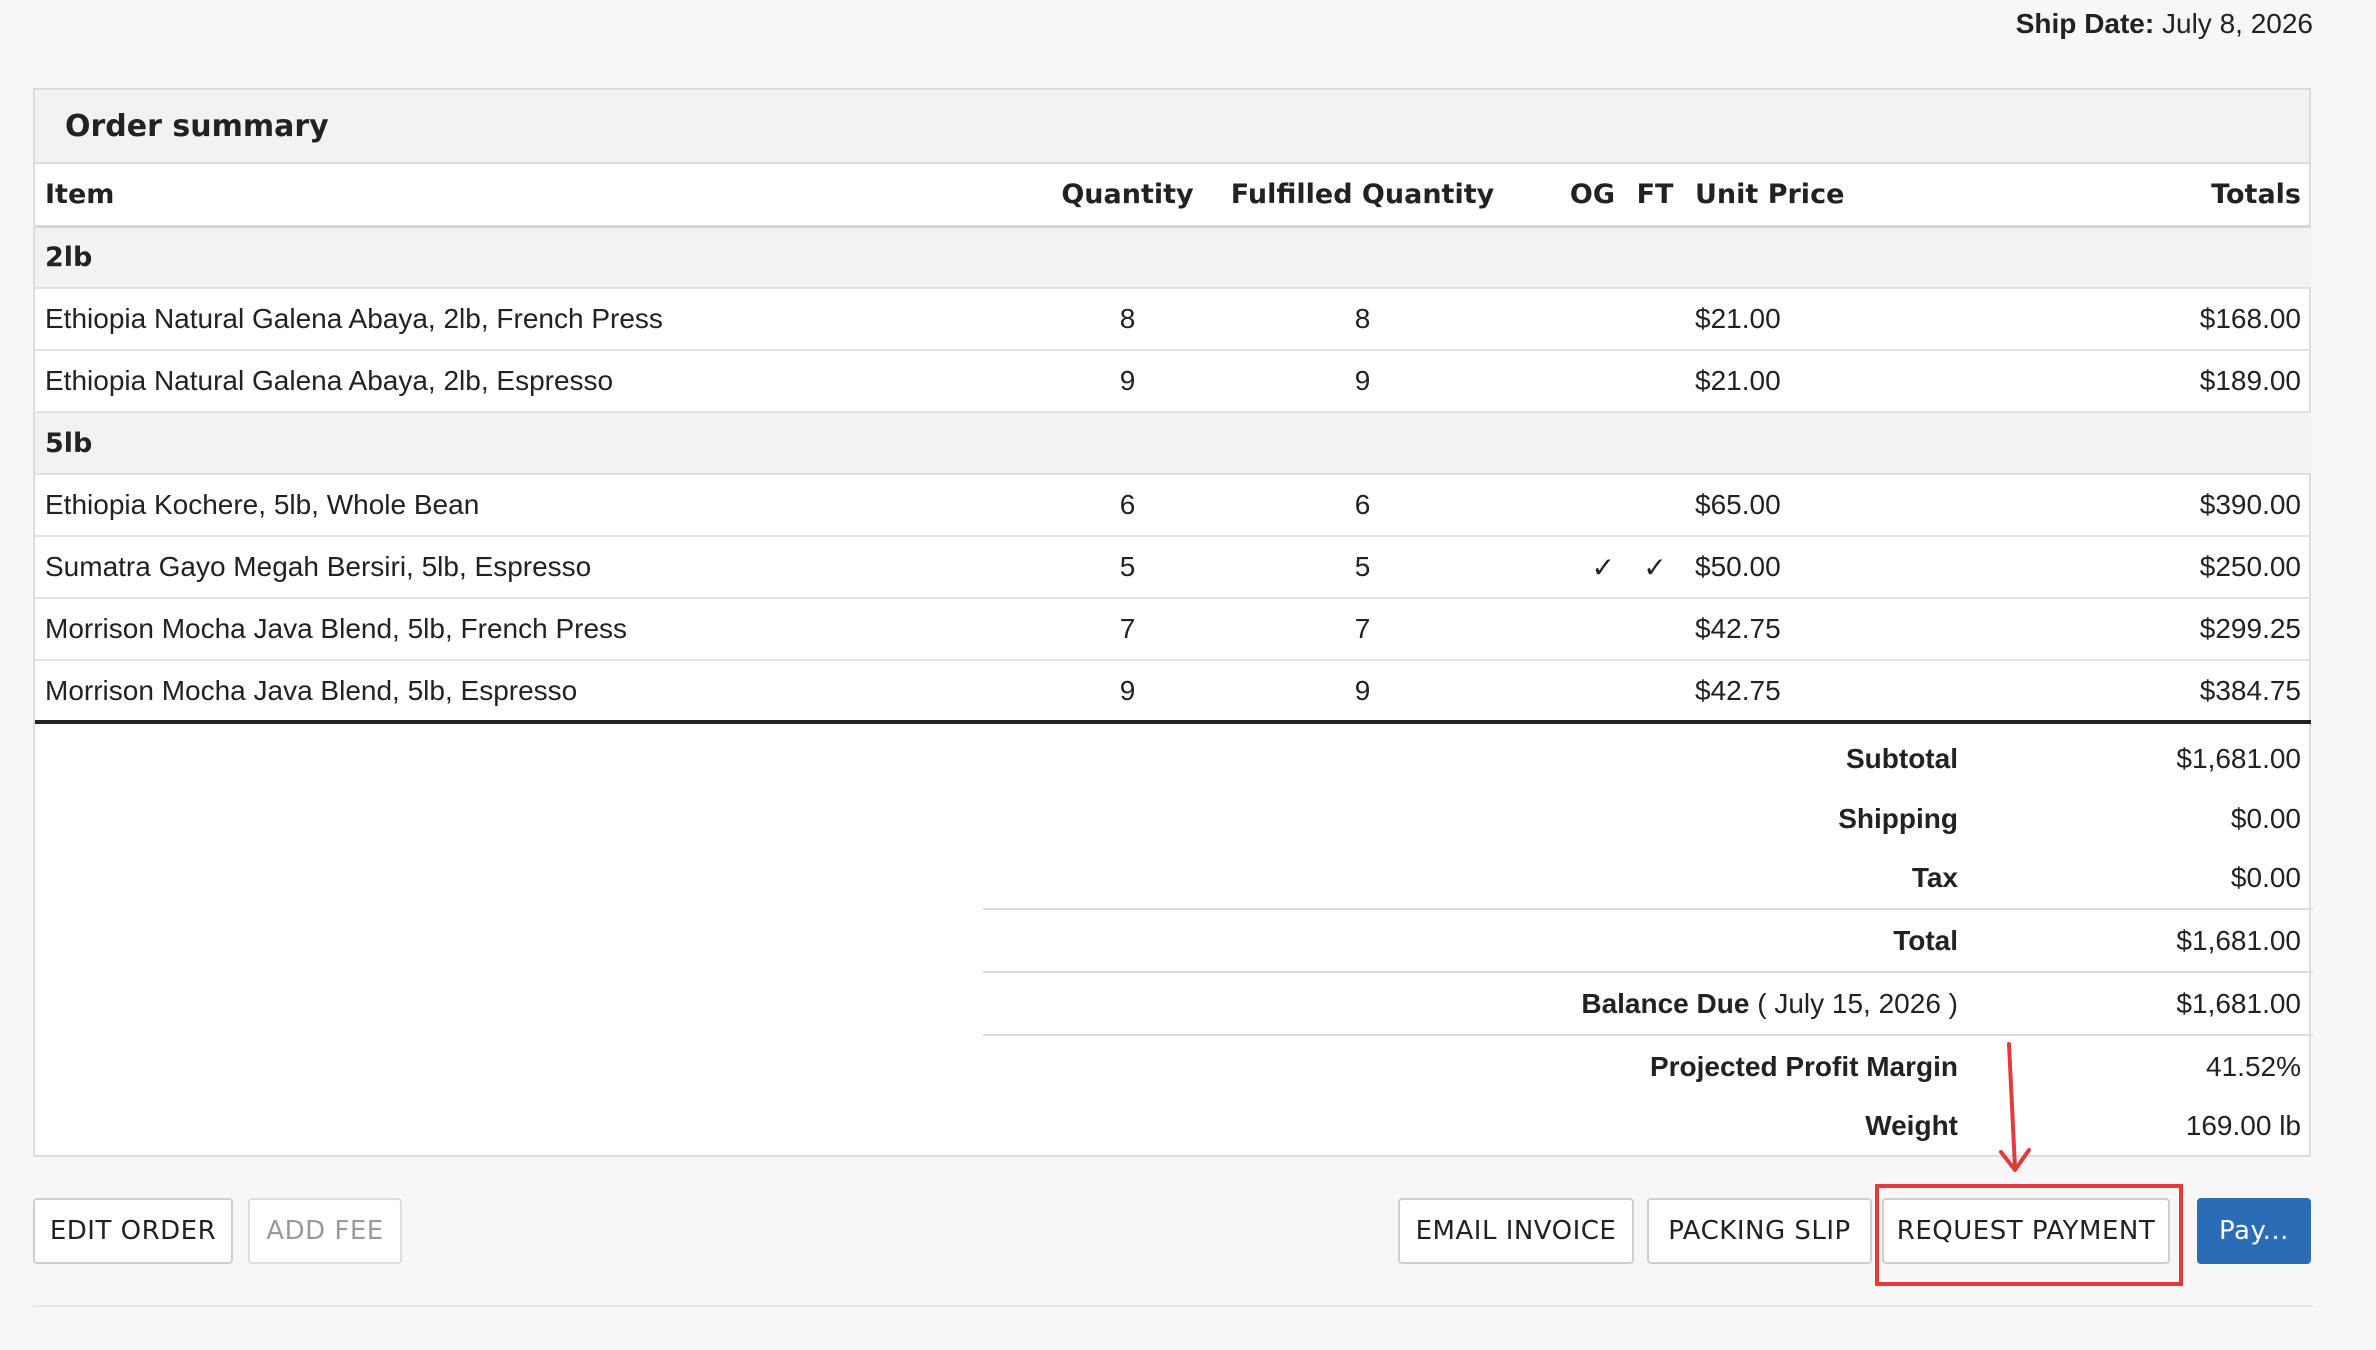 Image resolution: width=2376 pixels, height=1350 pixels. I want to click on shipping-label: Shipping, so click(1898, 818).